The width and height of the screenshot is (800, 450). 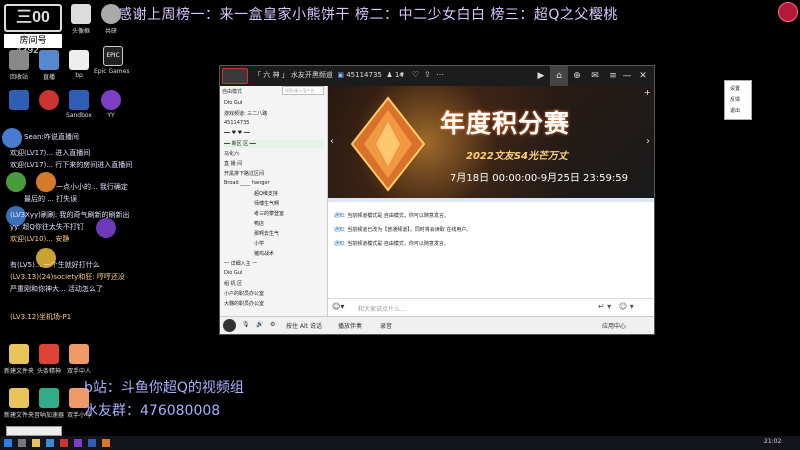 I want to click on tree-item: 直 播 间, so click(x=274, y=164).